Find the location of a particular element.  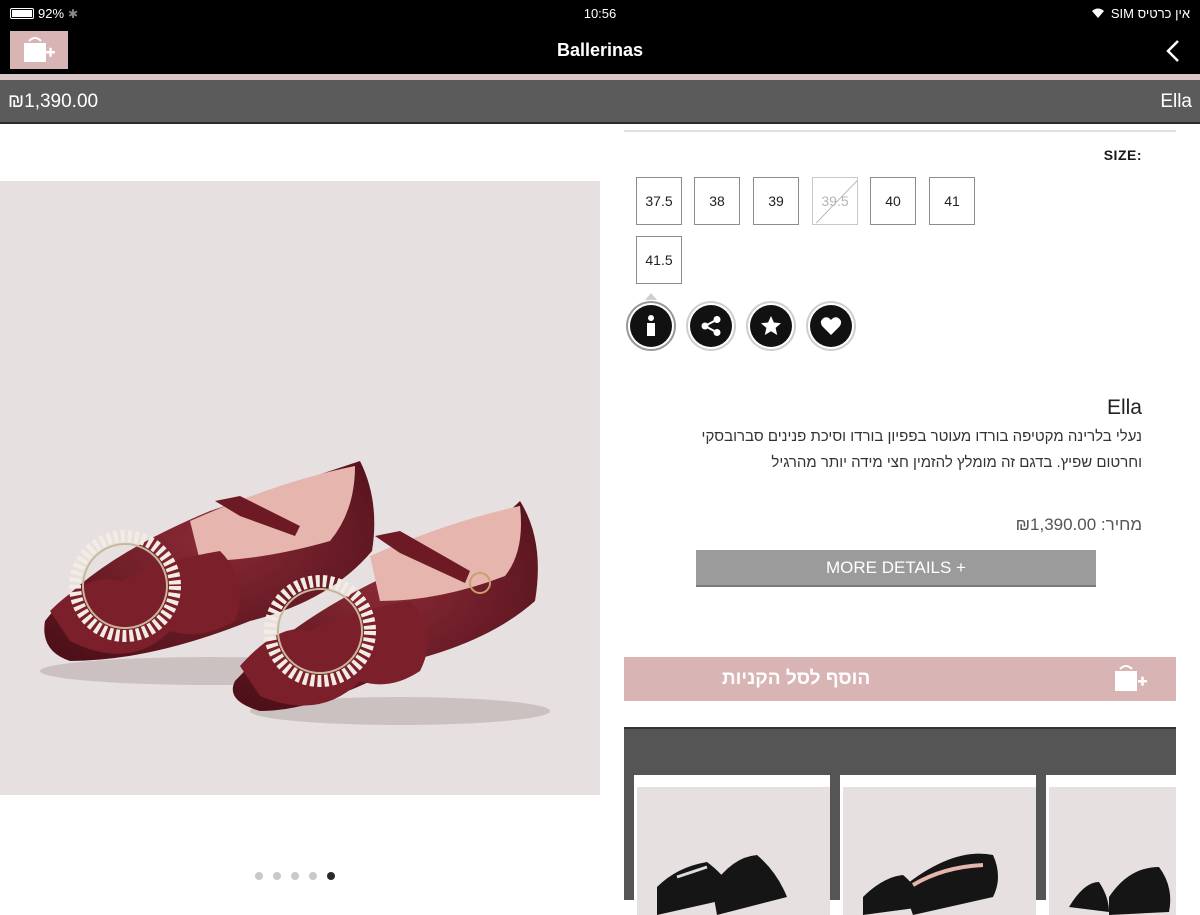

favorite-star-button is located at coordinates (771, 326).